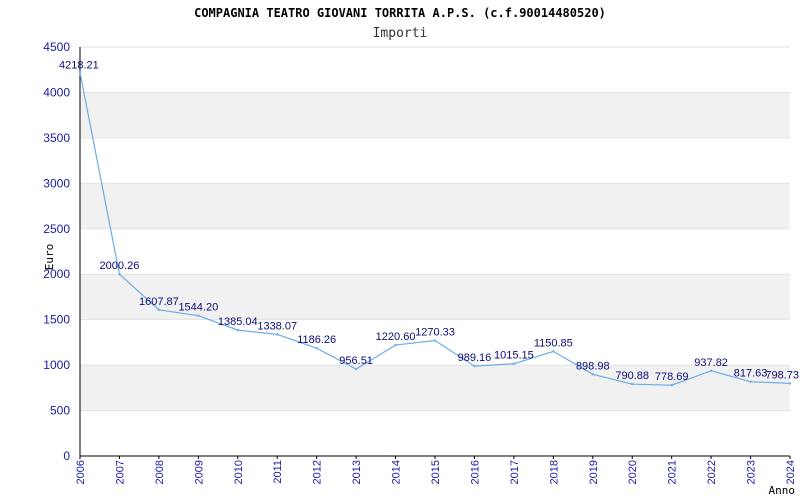  I want to click on data-label: 898.98, so click(593, 366).